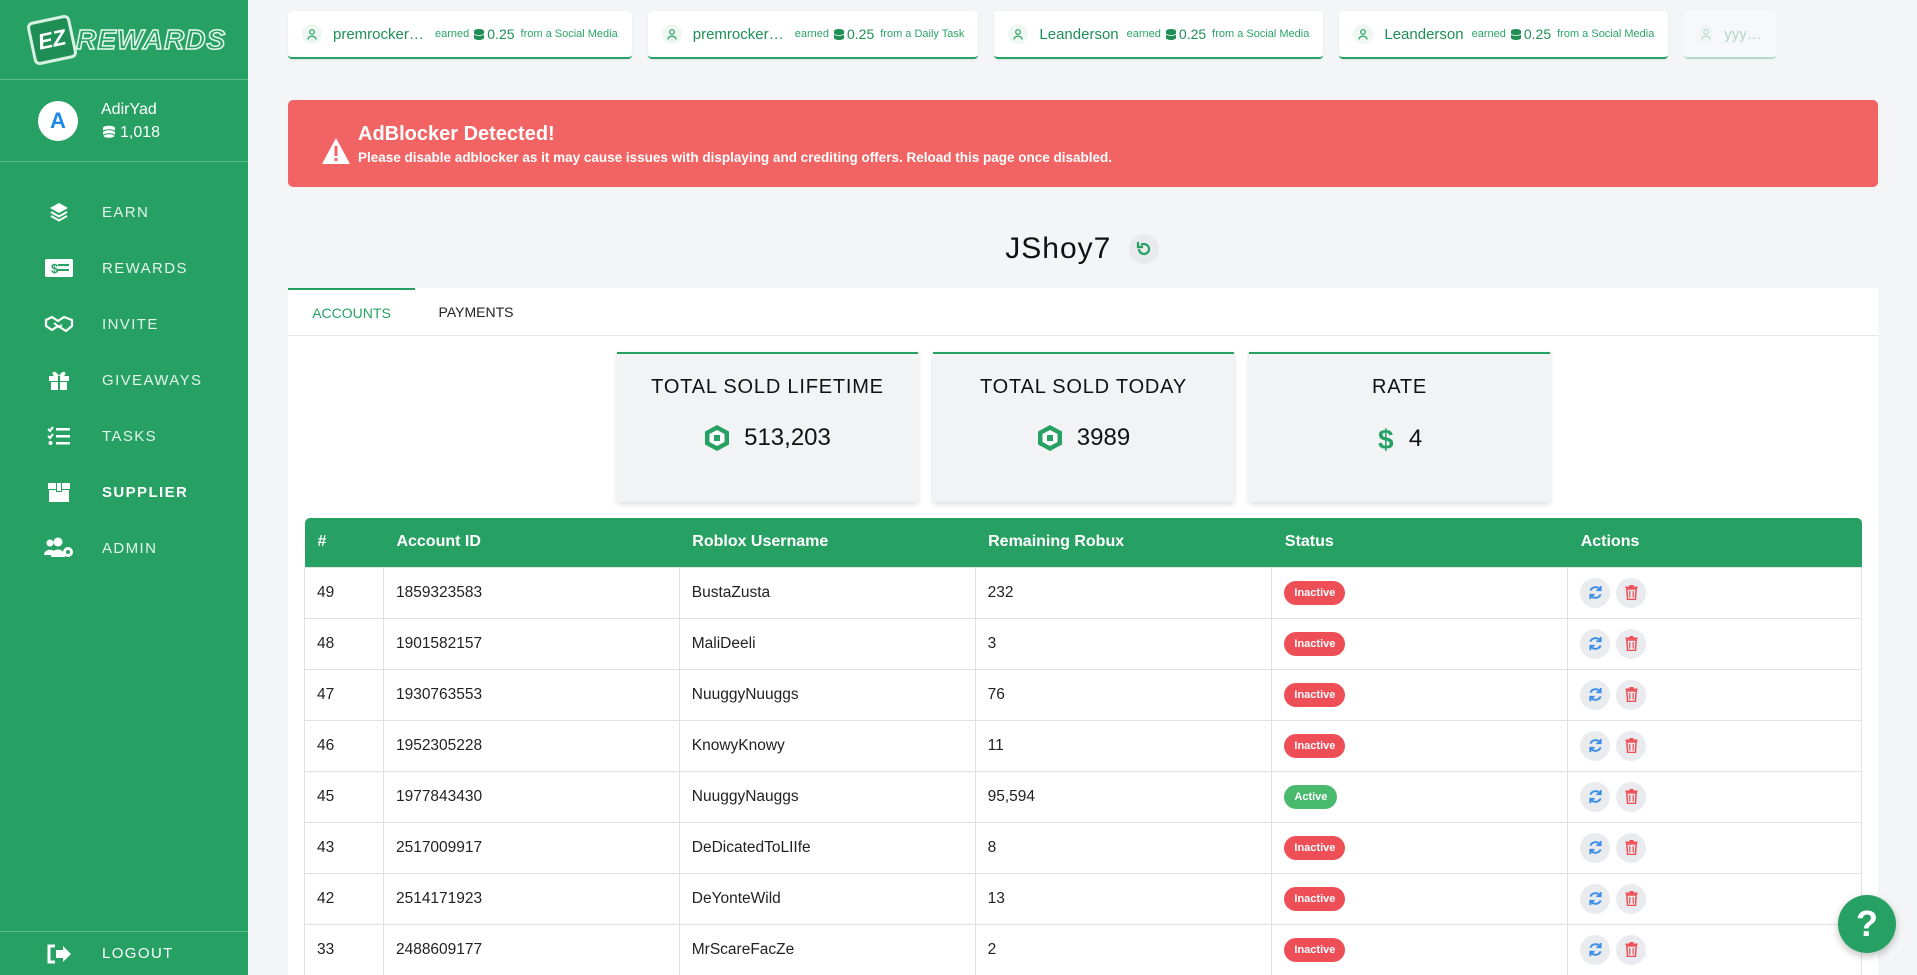 The image size is (1917, 975). Describe the element at coordinates (1083, 898) in the screenshot. I see `table-row: 42 2514171923 DeYonteWild 13 Inactive` at that location.